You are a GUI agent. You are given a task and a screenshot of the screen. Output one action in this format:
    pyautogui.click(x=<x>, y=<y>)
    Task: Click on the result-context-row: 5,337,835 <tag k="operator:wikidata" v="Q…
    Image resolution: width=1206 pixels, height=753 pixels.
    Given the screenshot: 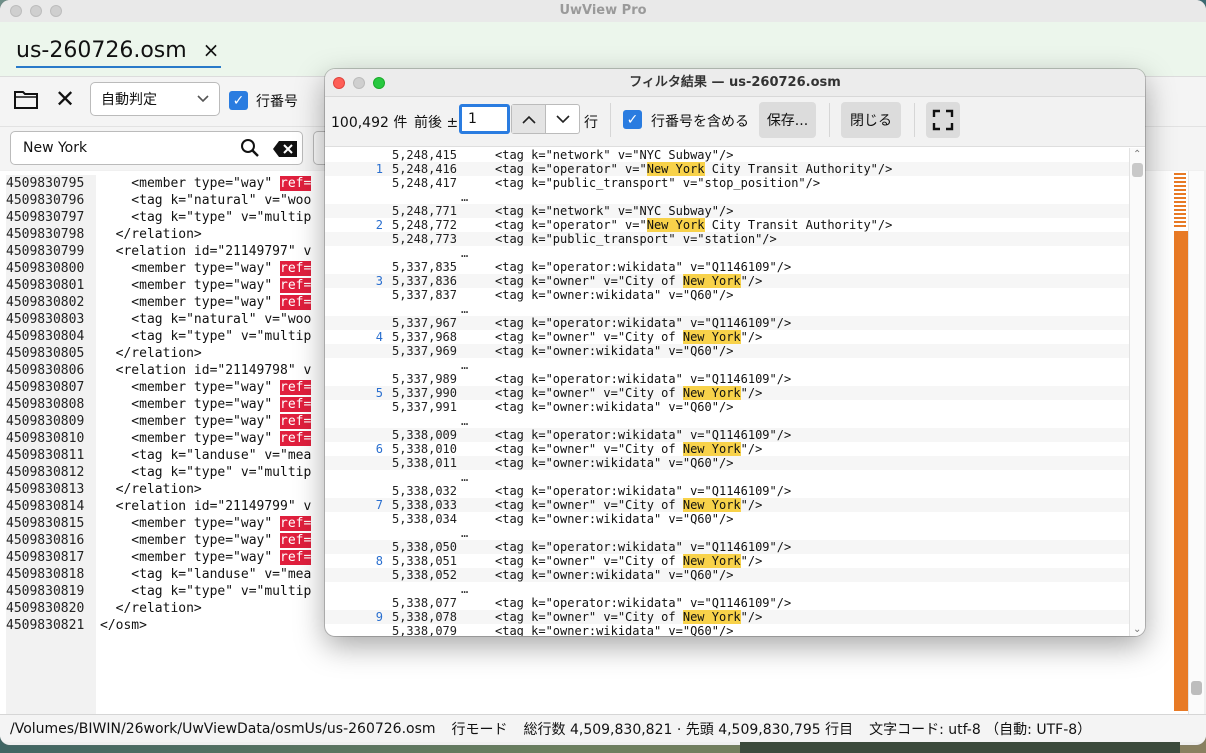 What is the action you would take?
    pyautogui.click(x=727, y=267)
    